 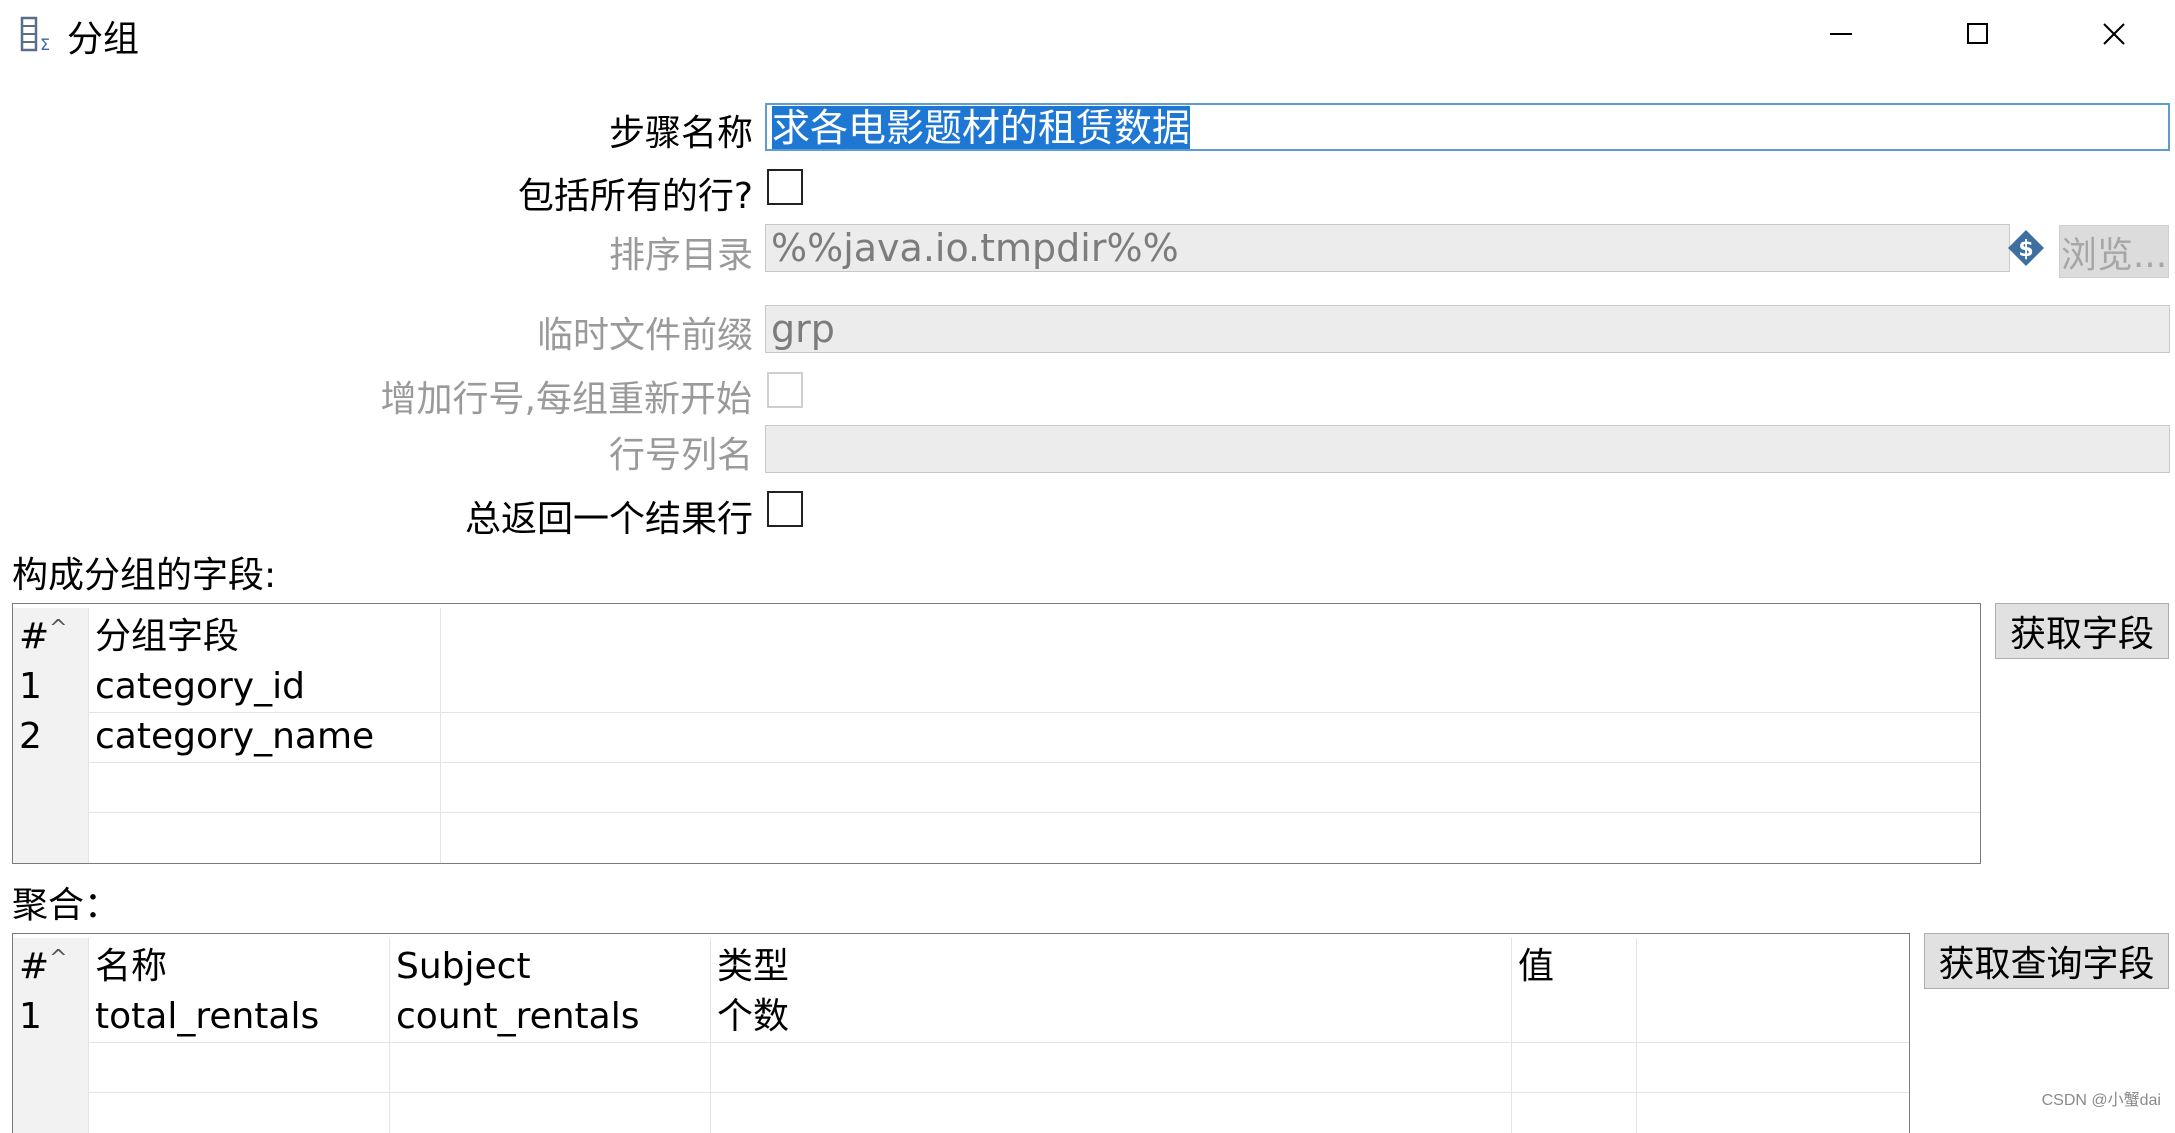 I want to click on maximize-button, so click(x=1978, y=34).